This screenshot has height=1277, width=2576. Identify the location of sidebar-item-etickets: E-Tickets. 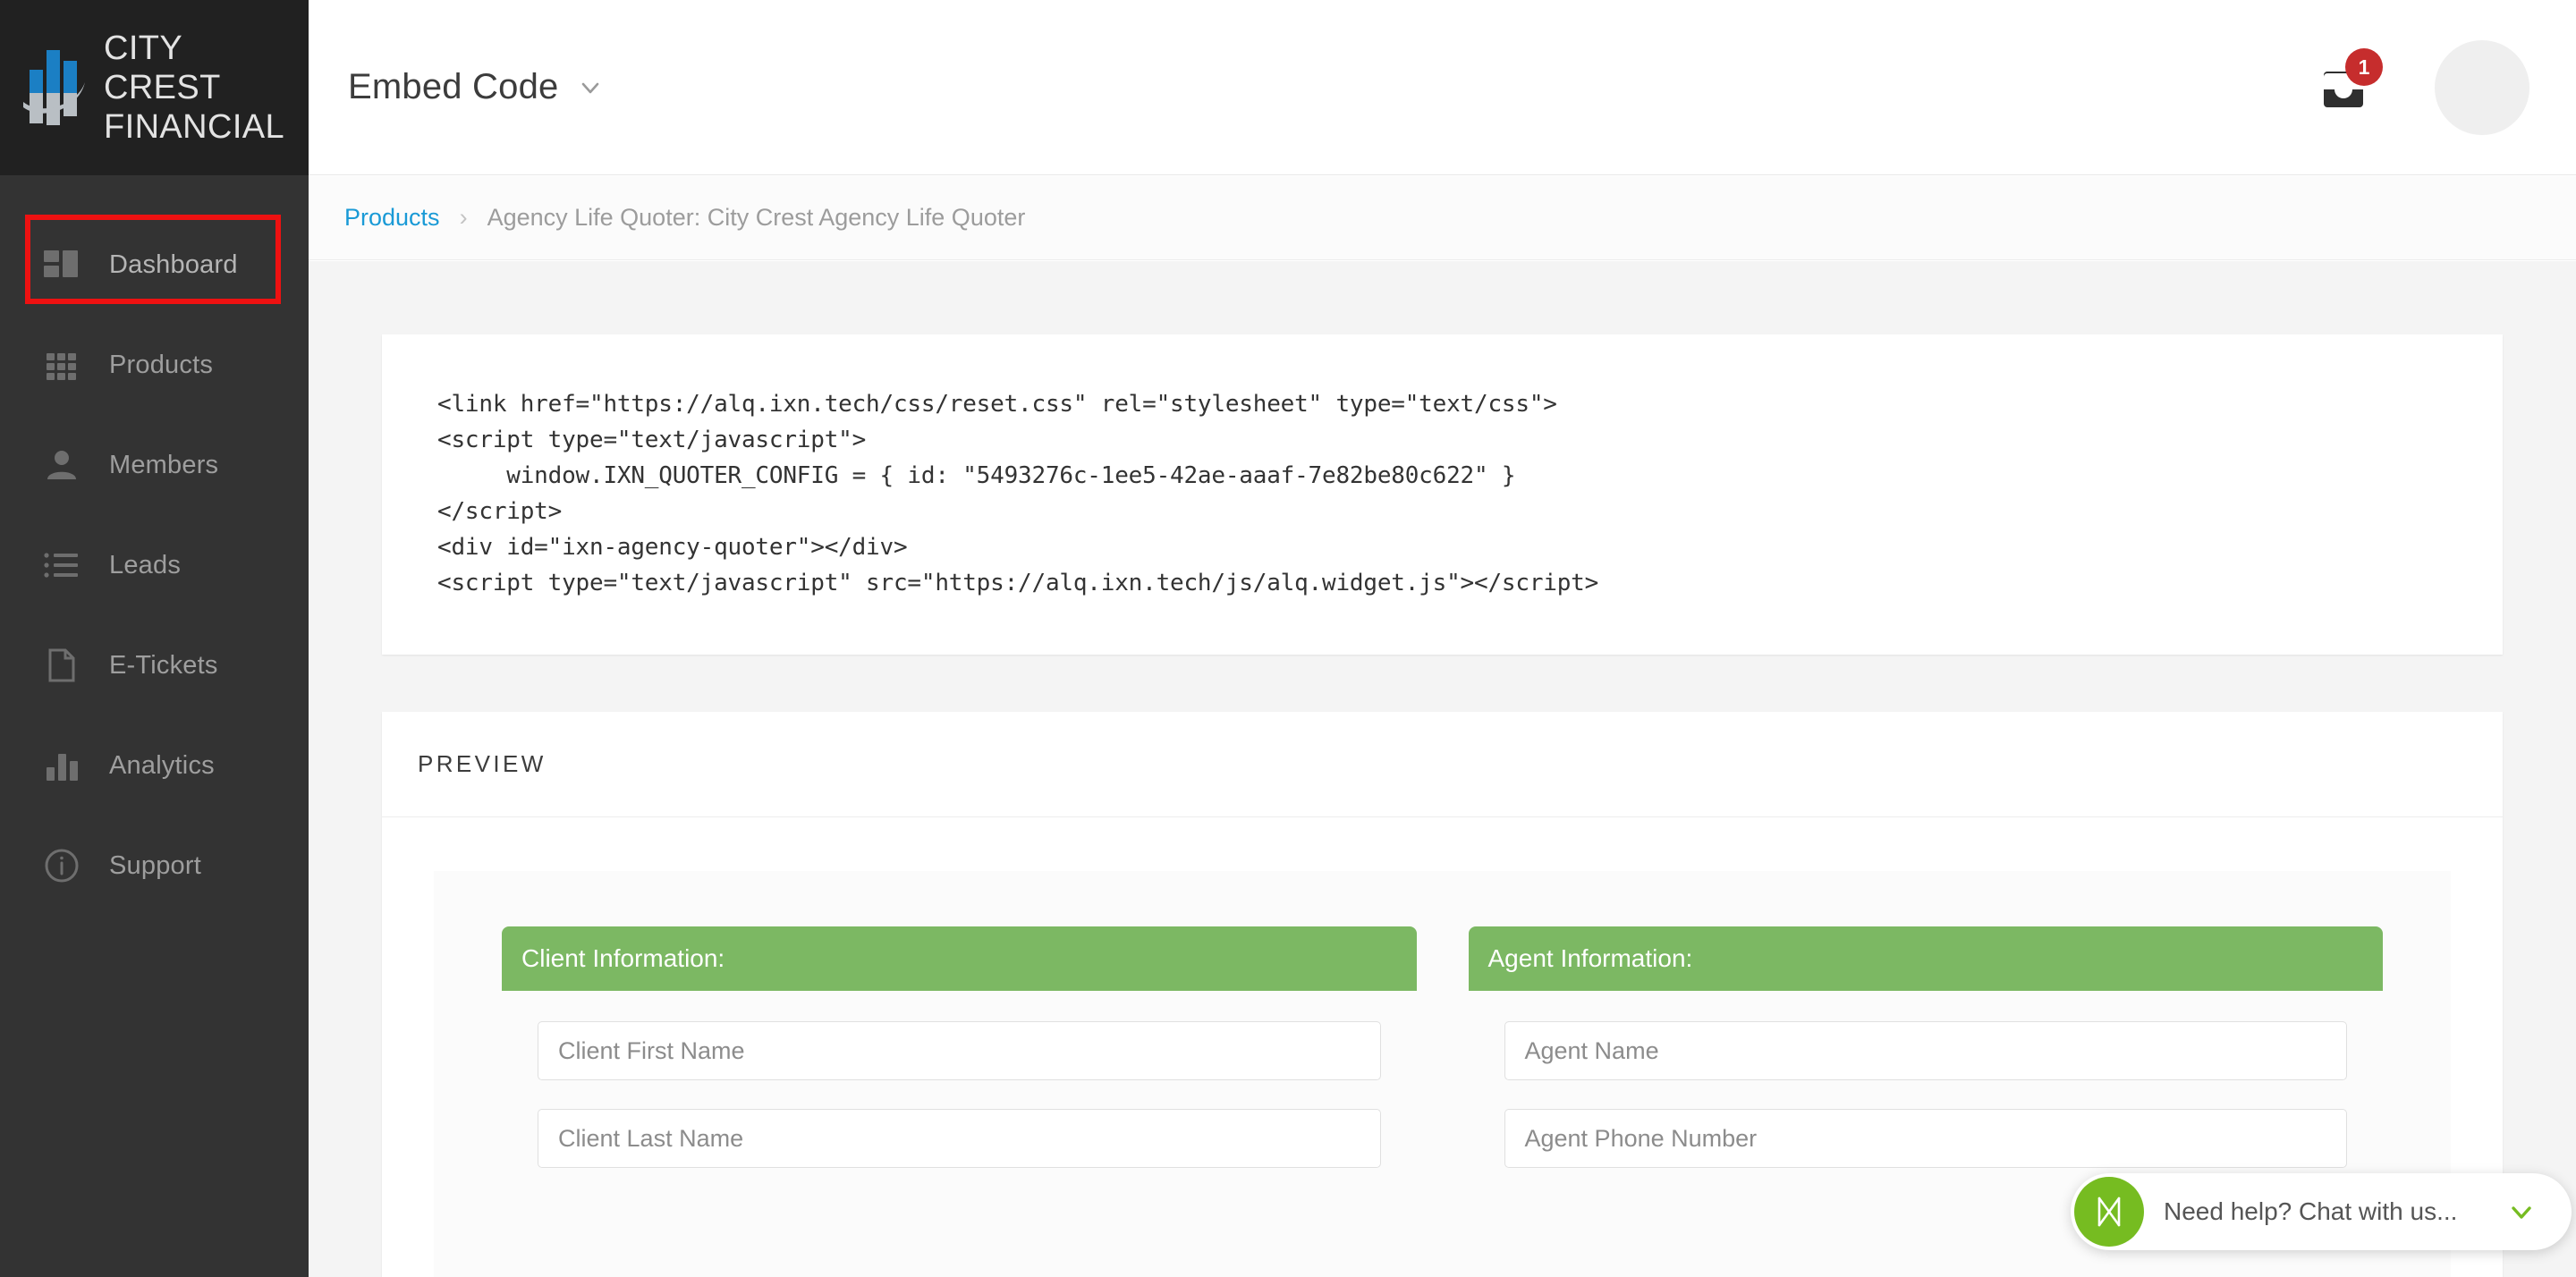
(154, 665).